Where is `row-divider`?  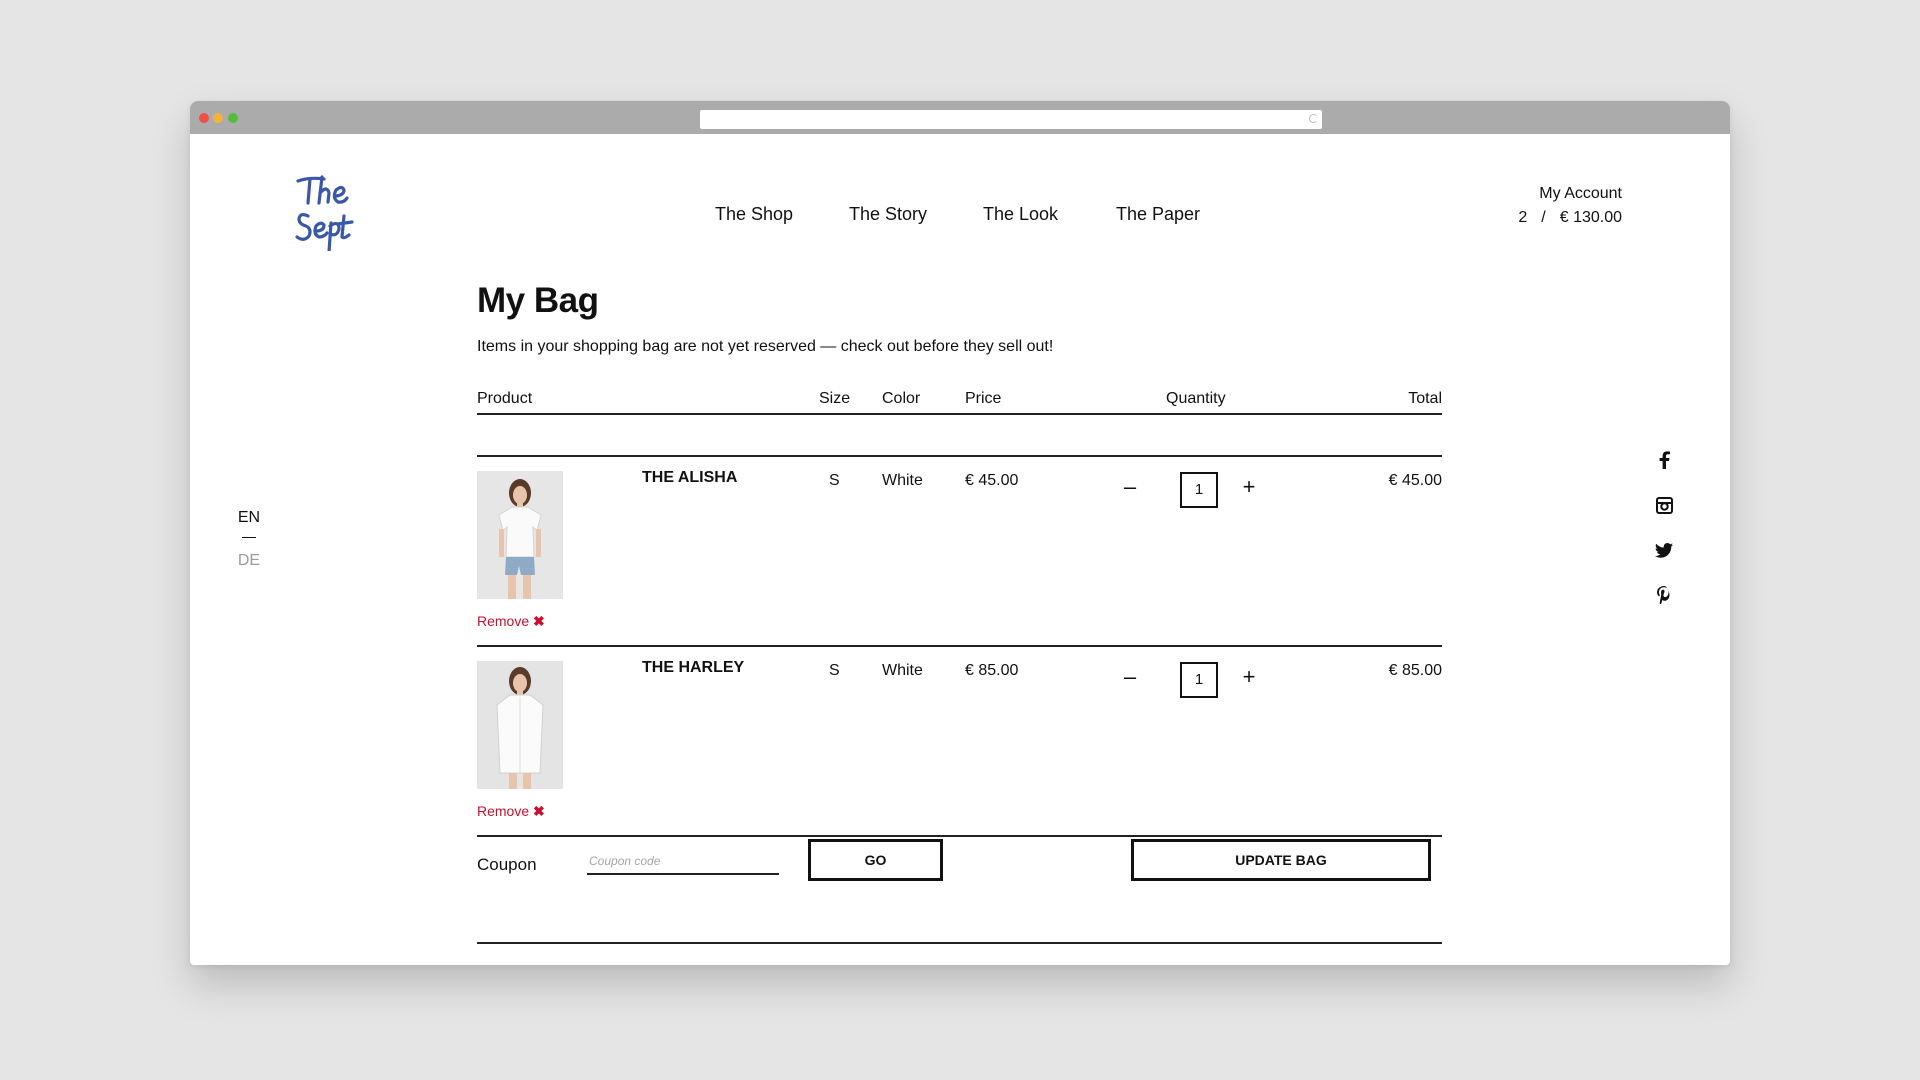 row-divider is located at coordinates (959, 646).